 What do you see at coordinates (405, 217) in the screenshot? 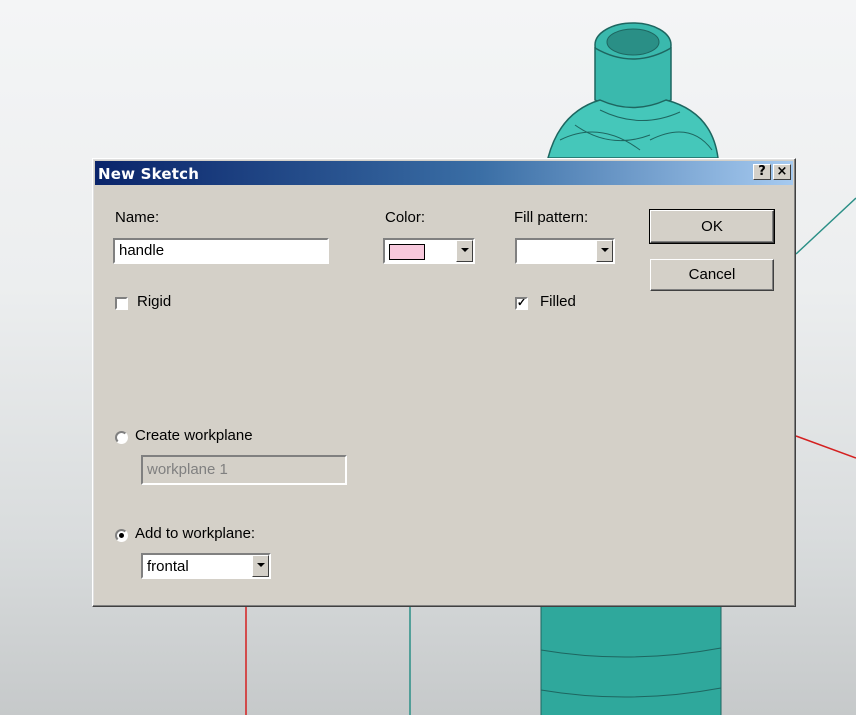
I see `color-label: Color:` at bounding box center [405, 217].